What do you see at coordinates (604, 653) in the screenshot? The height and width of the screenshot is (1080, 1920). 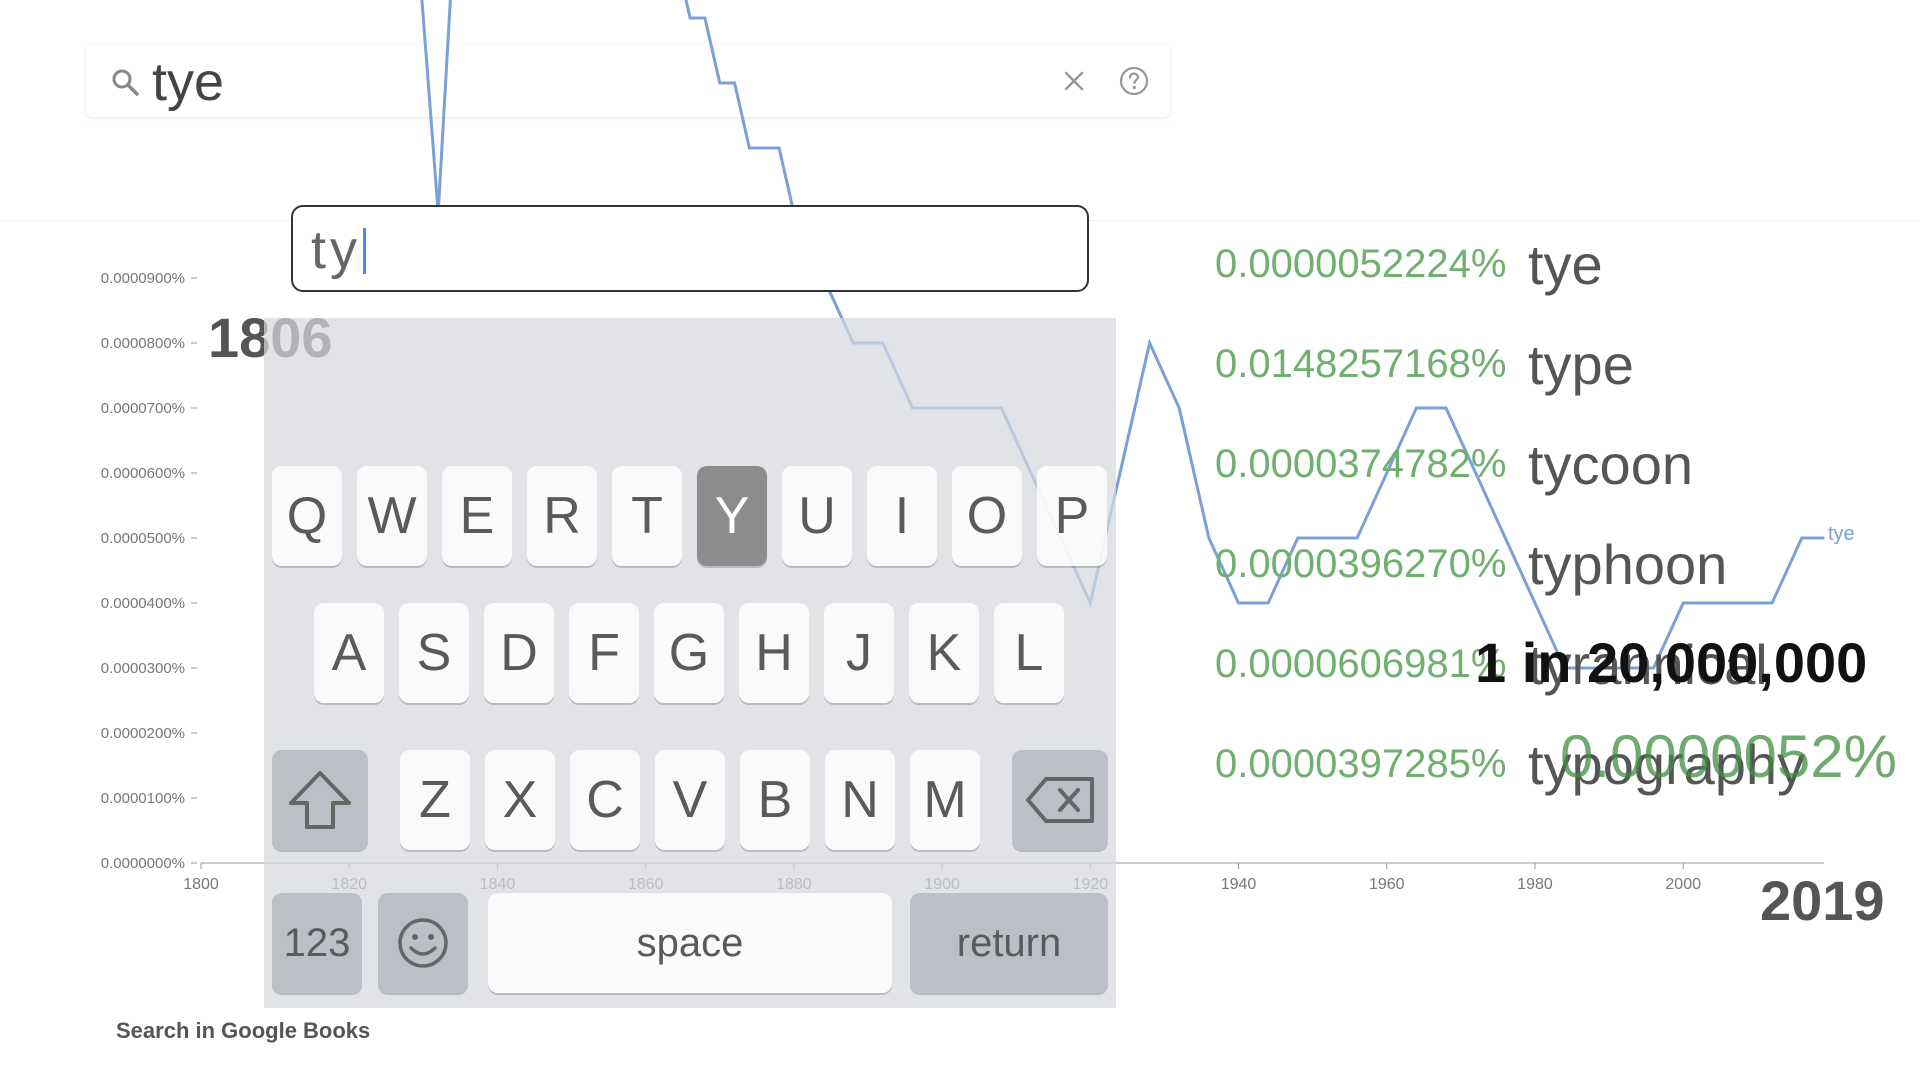 I see `key-f: F` at bounding box center [604, 653].